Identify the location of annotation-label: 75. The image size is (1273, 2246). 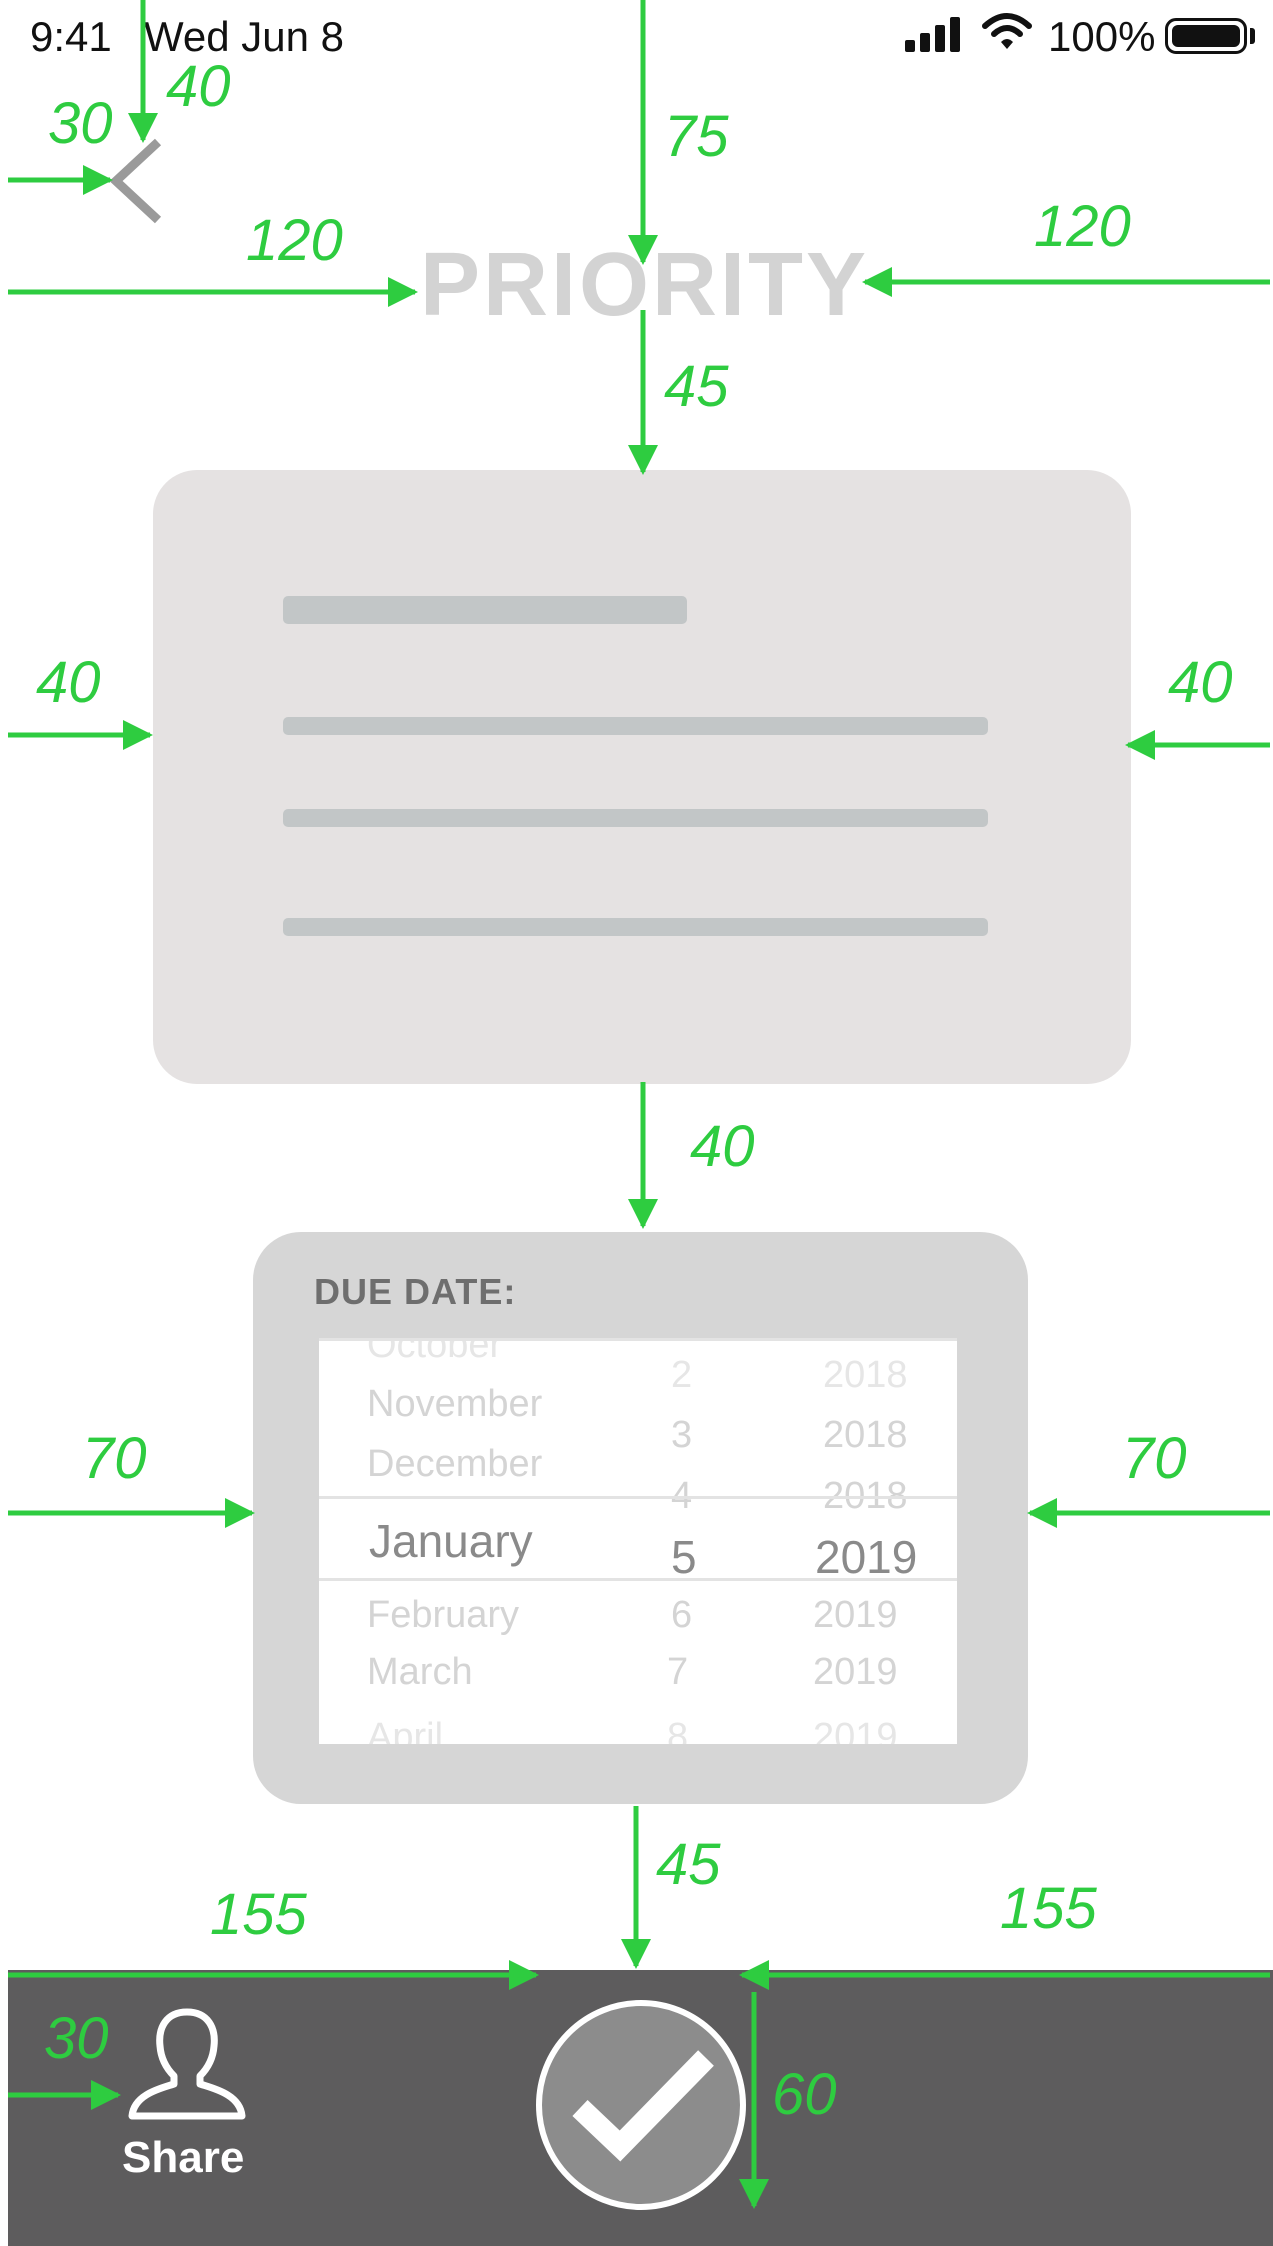
(696, 136).